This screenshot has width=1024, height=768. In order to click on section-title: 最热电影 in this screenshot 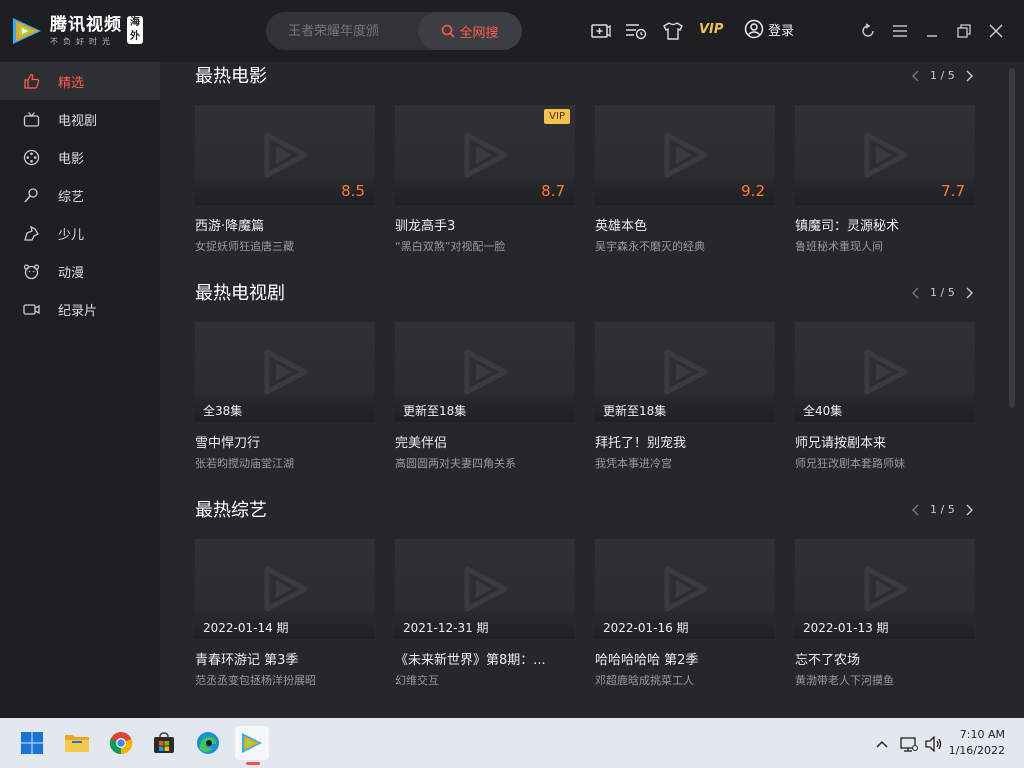, I will do `click(231, 75)`.